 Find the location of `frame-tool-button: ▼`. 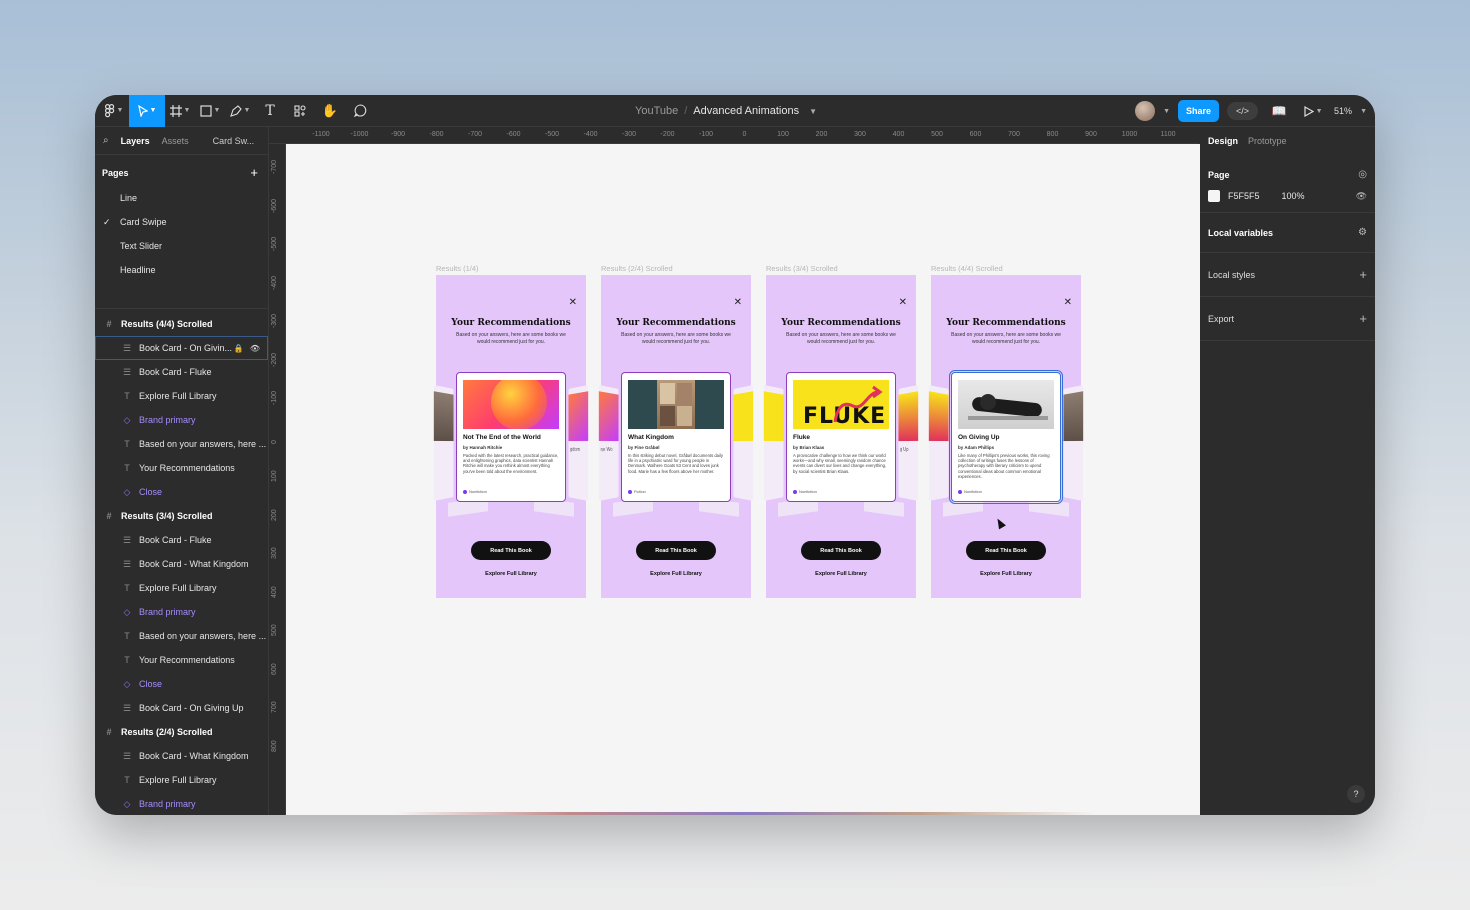

frame-tool-button: ▼ is located at coordinates (180, 111).